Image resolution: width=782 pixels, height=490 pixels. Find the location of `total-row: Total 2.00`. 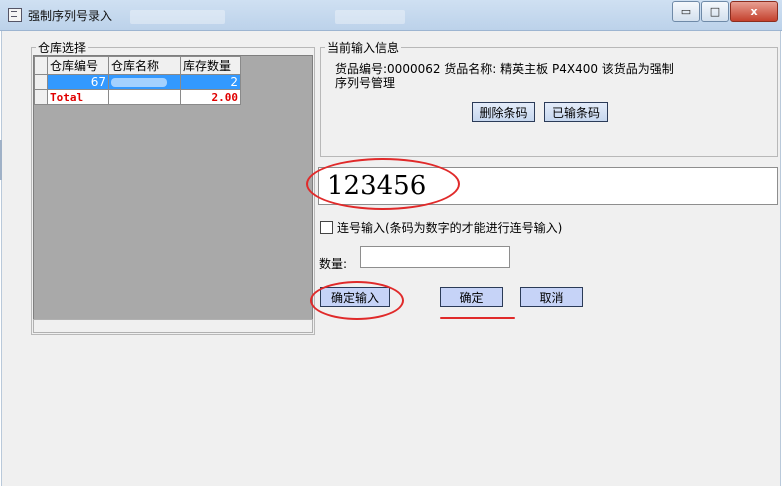

total-row: Total 2.00 is located at coordinates (137, 97).